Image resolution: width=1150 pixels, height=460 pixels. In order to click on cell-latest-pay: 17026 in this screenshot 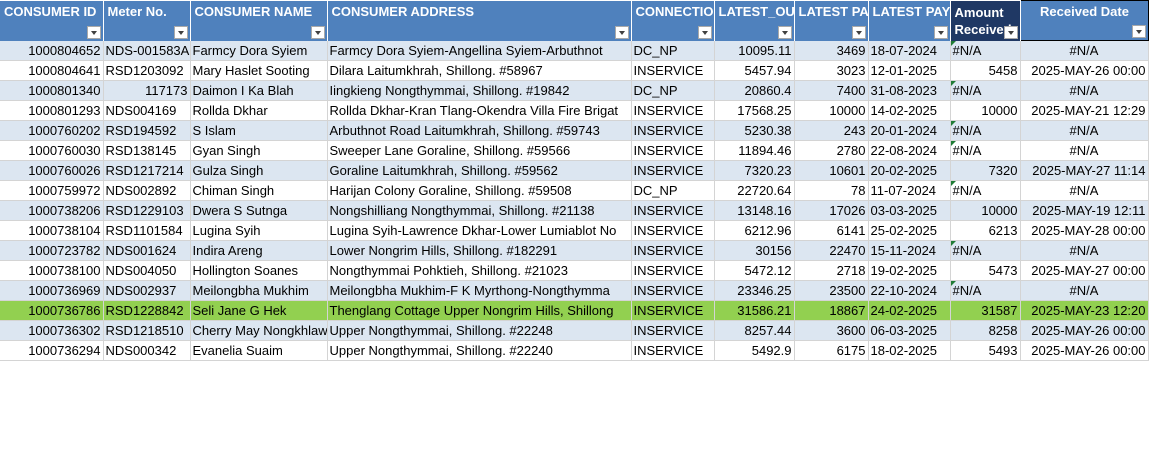, I will do `click(831, 210)`.